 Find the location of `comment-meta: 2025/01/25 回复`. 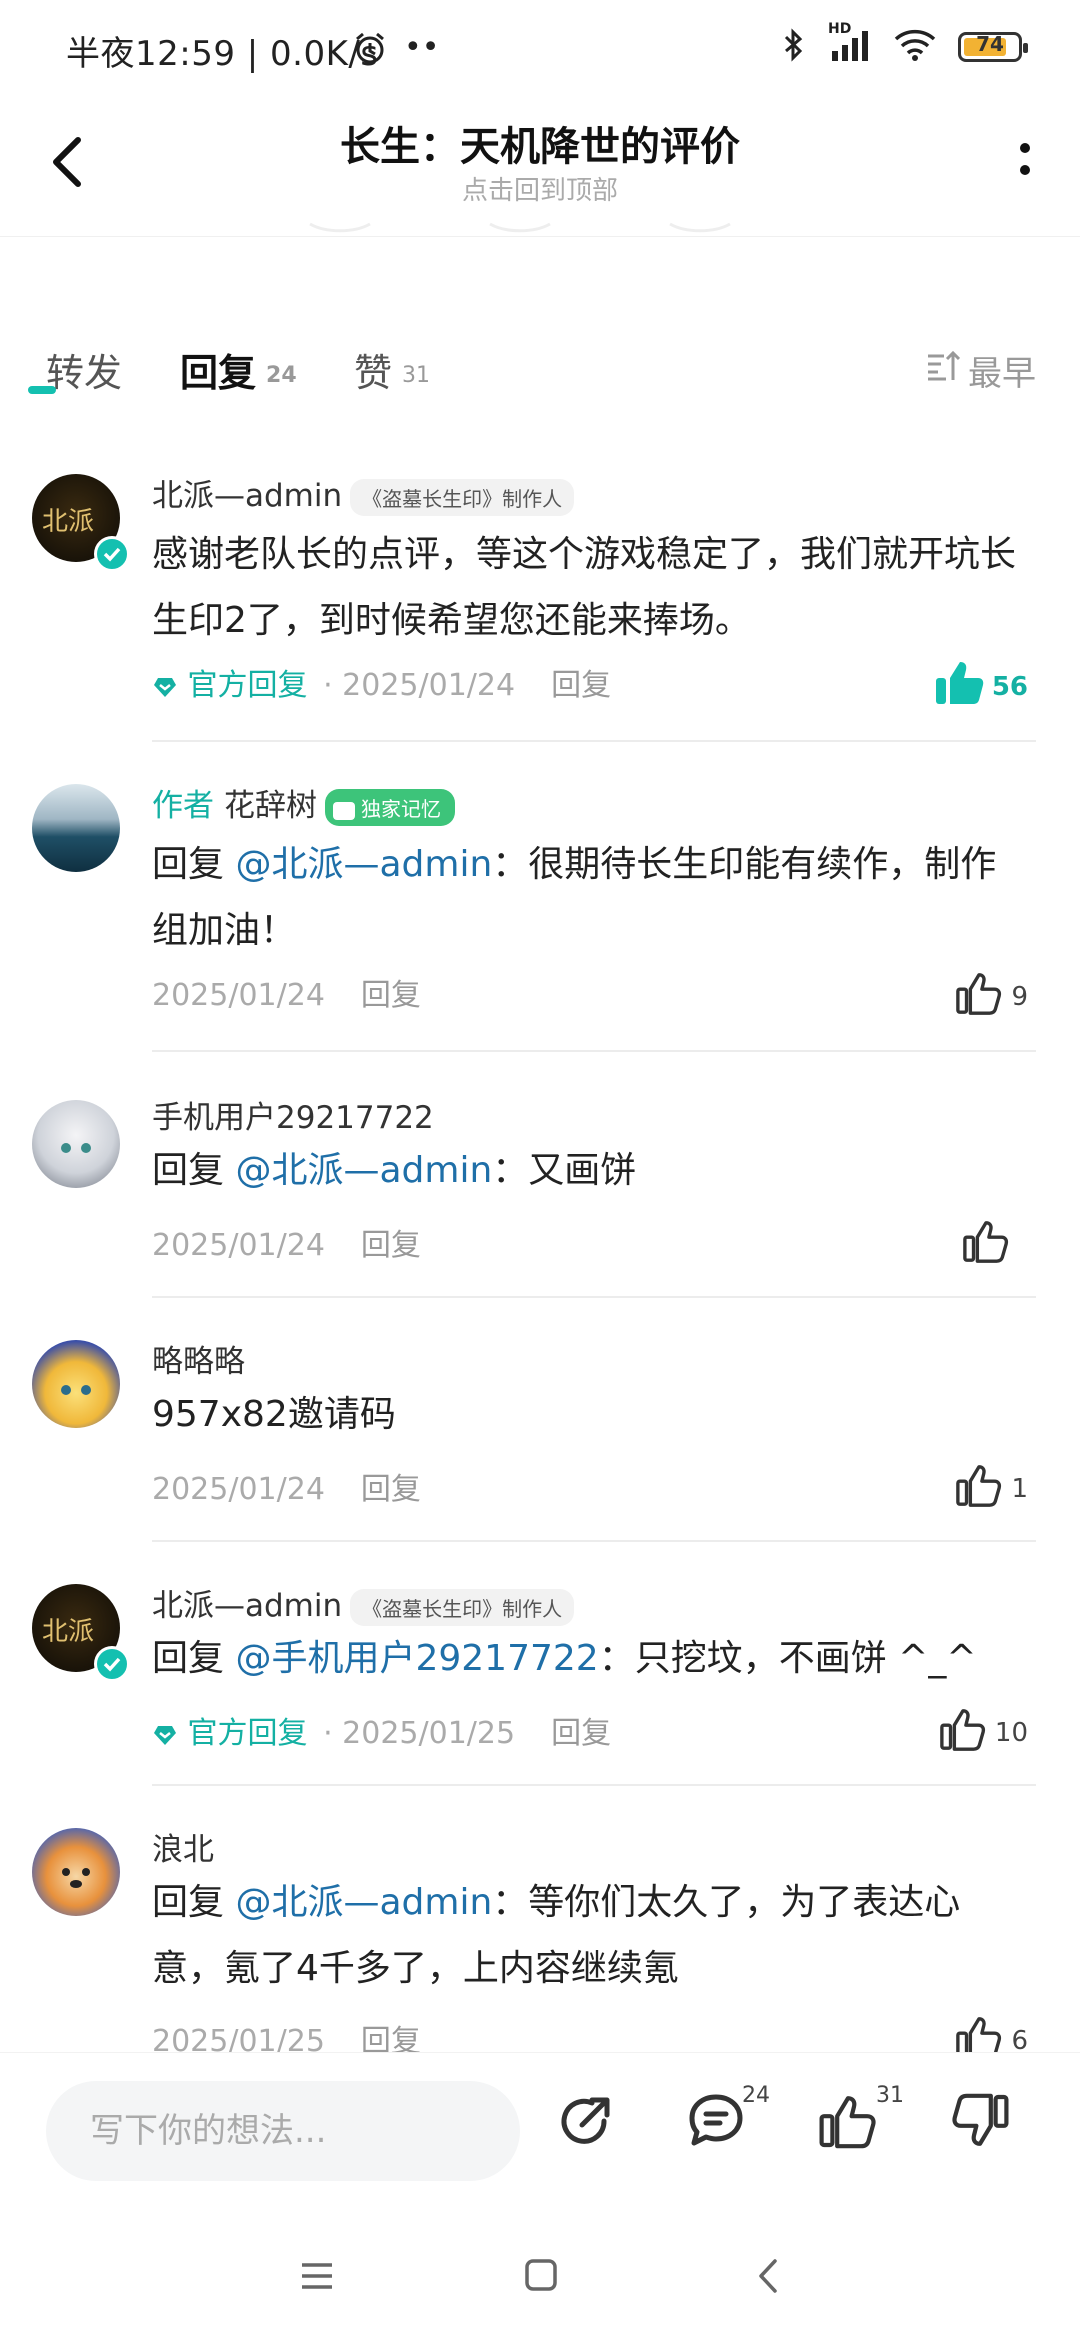

comment-meta: 2025/01/25 回复 is located at coordinates (286, 2034).